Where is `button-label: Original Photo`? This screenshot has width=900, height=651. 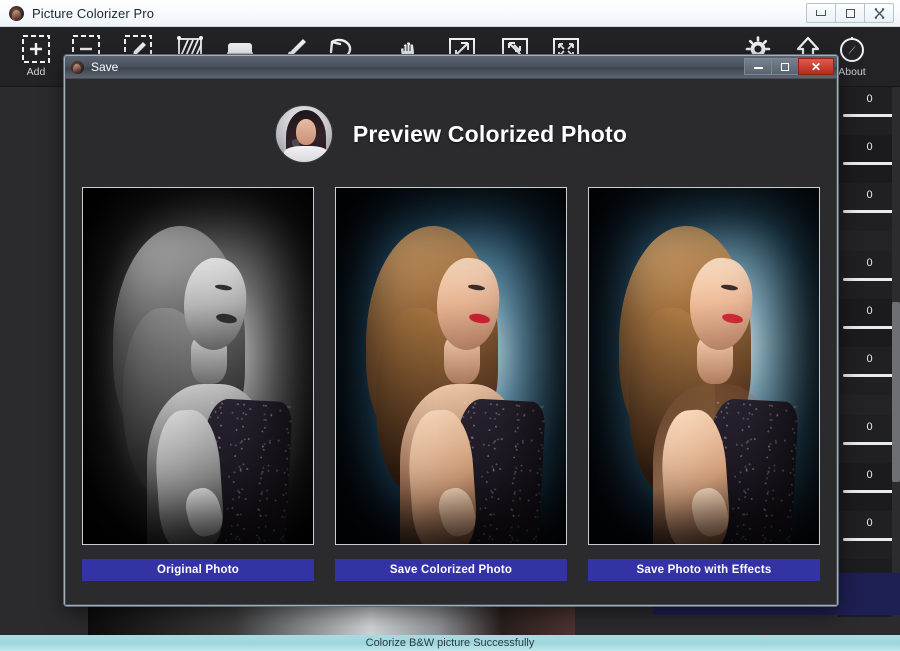 button-label: Original Photo is located at coordinates (198, 570).